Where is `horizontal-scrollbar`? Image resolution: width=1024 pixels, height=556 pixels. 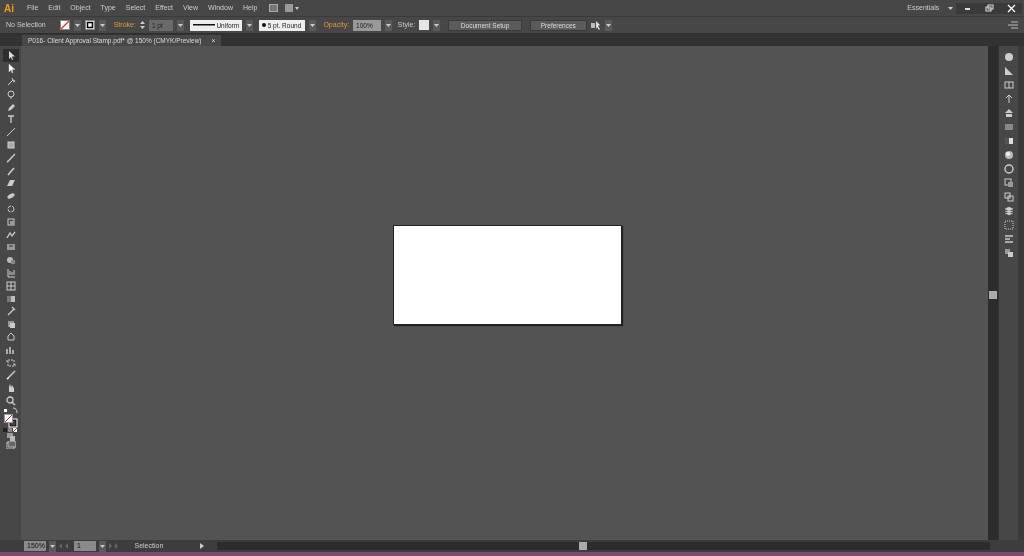 horizontal-scrollbar is located at coordinates (603, 546).